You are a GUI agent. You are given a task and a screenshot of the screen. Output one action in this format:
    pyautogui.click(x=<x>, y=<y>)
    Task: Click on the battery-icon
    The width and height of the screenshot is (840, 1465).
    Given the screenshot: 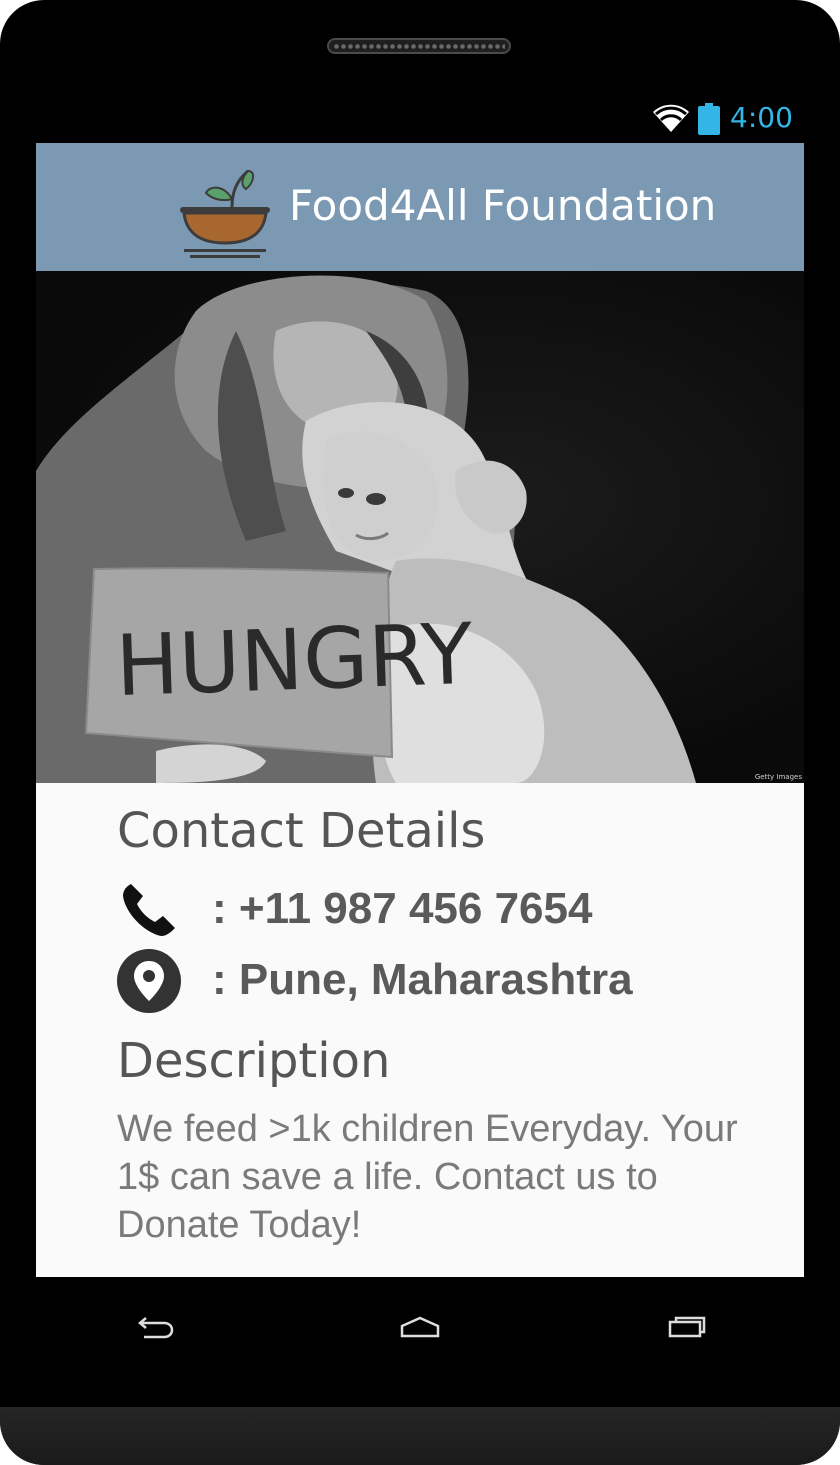 What is the action you would take?
    pyautogui.click(x=709, y=119)
    